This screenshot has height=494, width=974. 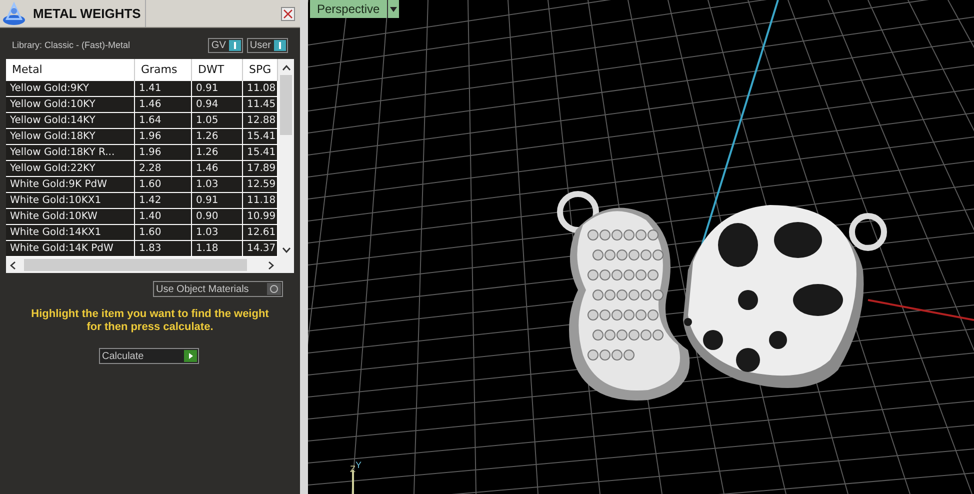 What do you see at coordinates (142, 89) in the screenshot?
I see `table-row: Yellow Gold:9KY 1.41 0.91 11.08` at bounding box center [142, 89].